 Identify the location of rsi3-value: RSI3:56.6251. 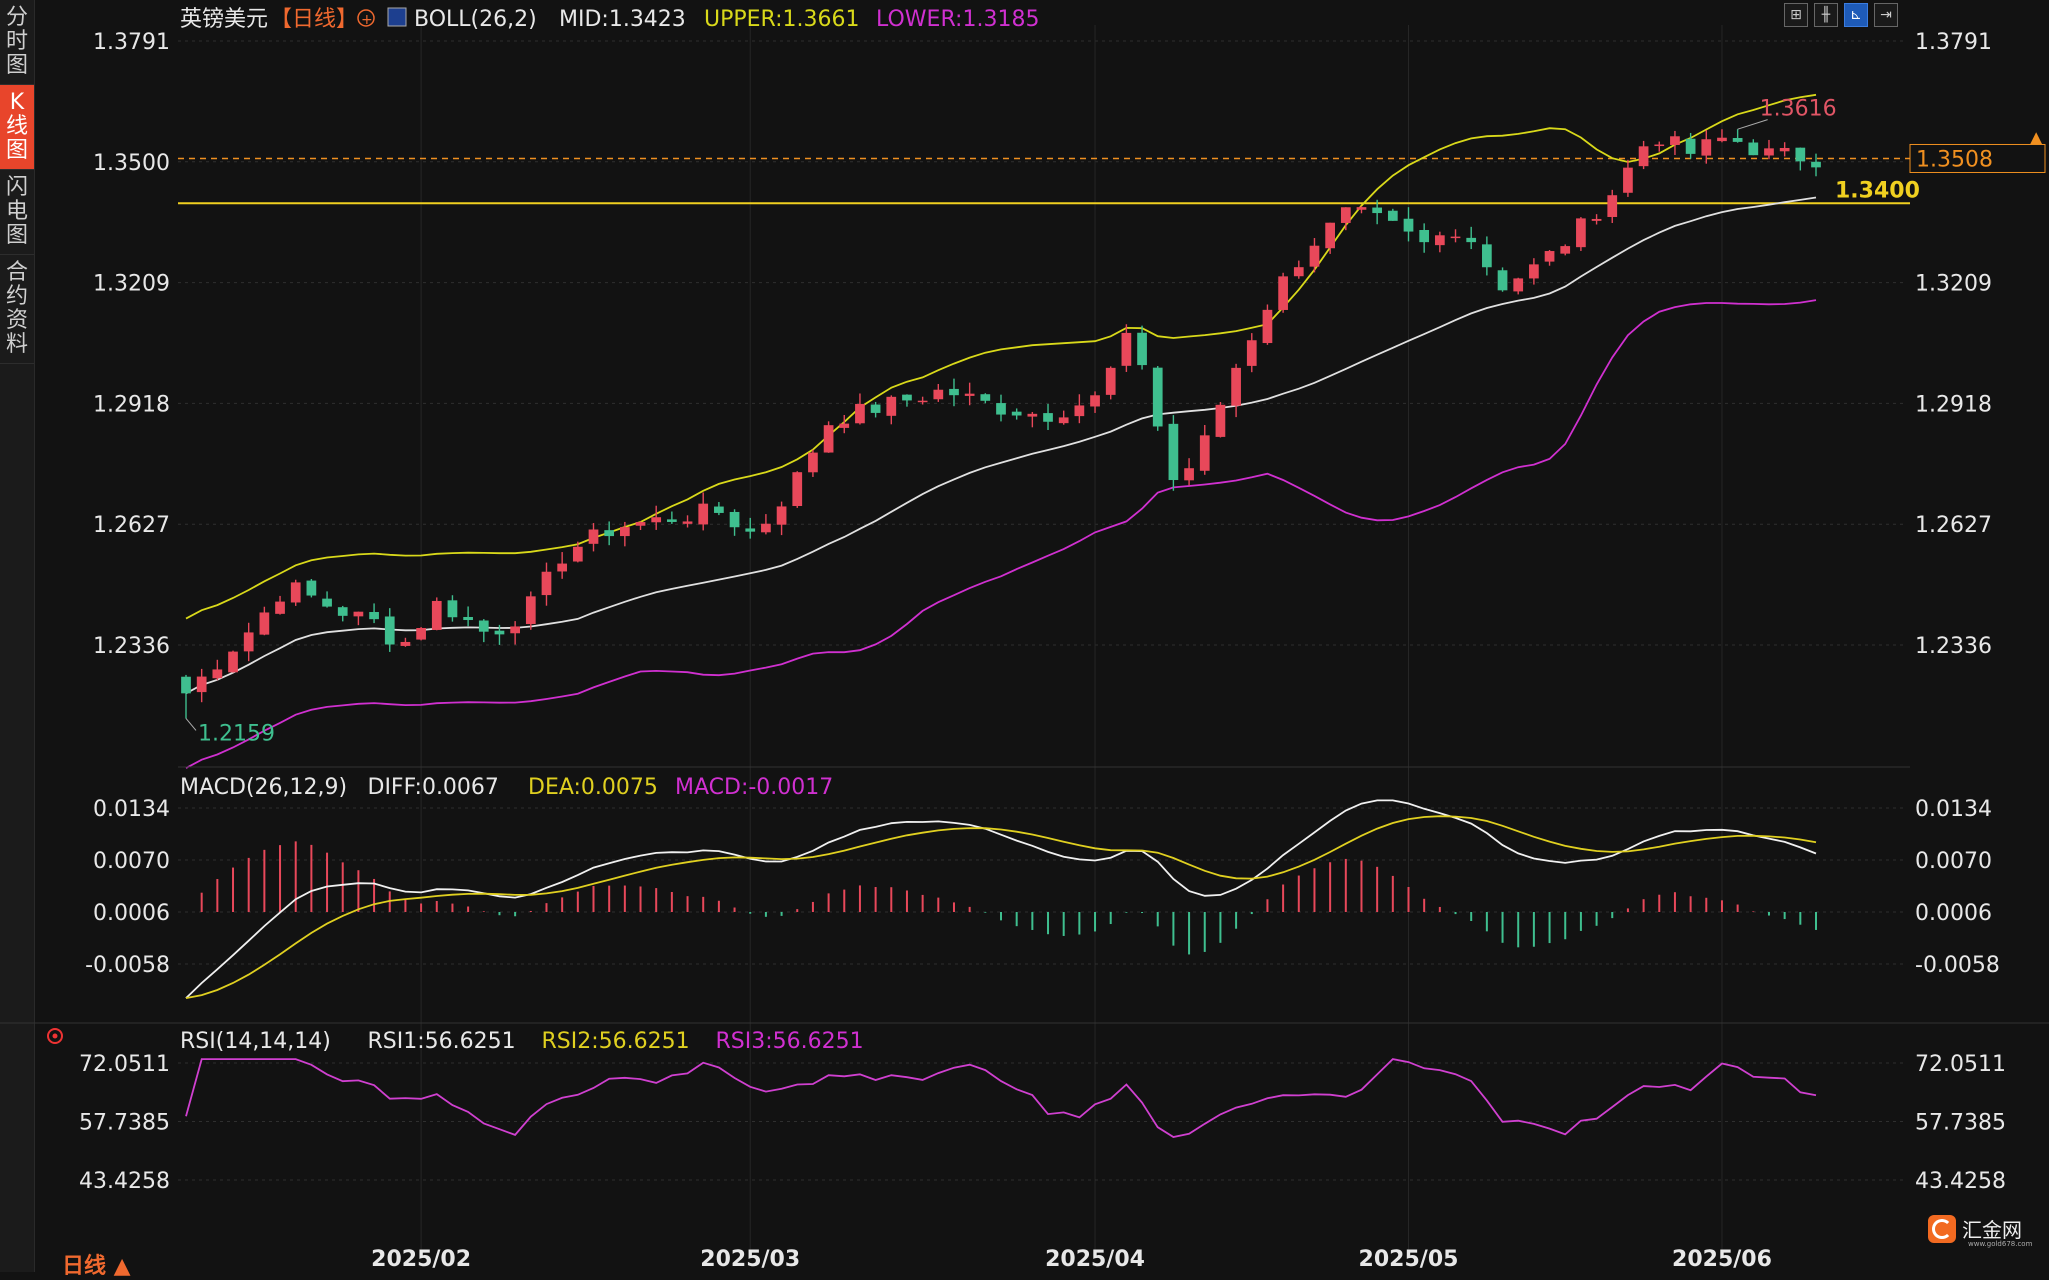
(790, 1041).